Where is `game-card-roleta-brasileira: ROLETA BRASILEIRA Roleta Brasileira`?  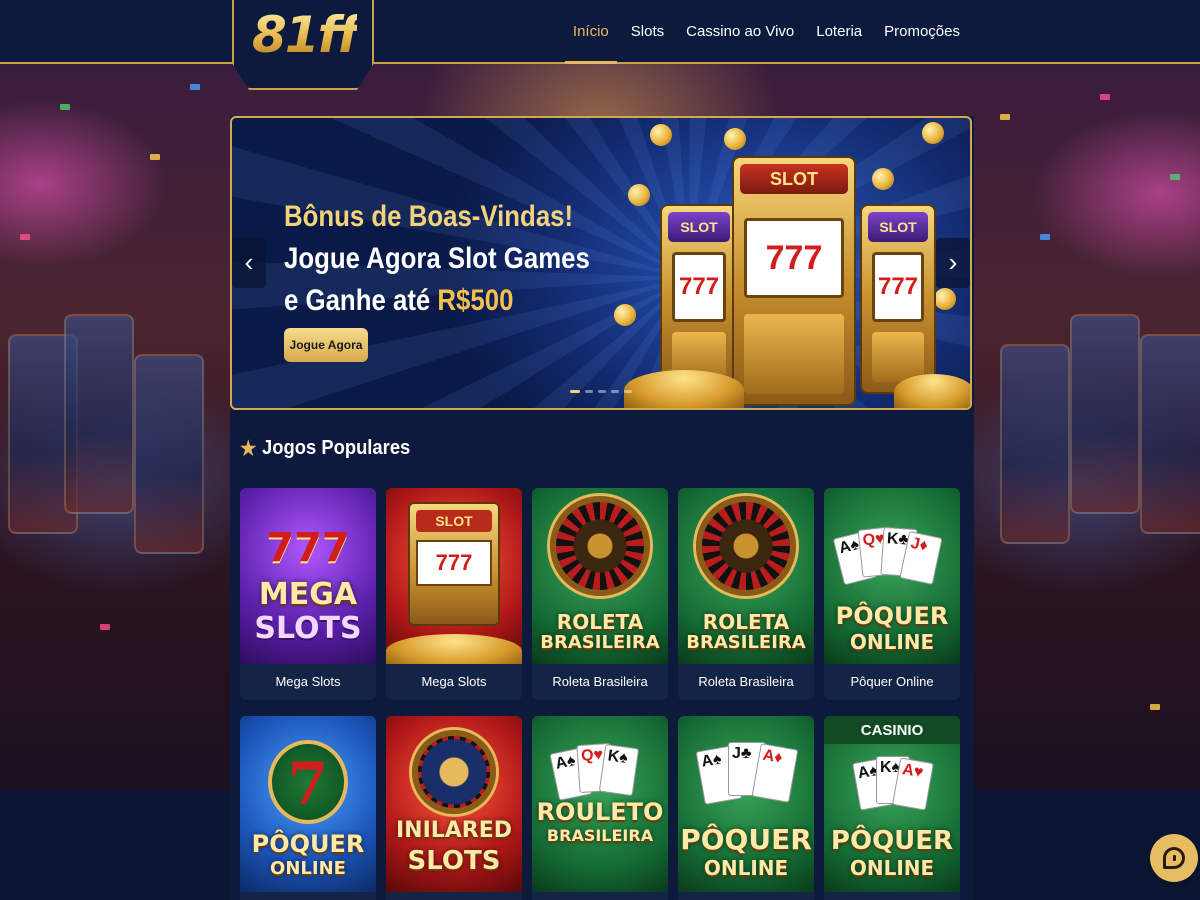 game-card-roleta-brasileira: ROLETA BRASILEIRA Roleta Brasileira is located at coordinates (600, 594).